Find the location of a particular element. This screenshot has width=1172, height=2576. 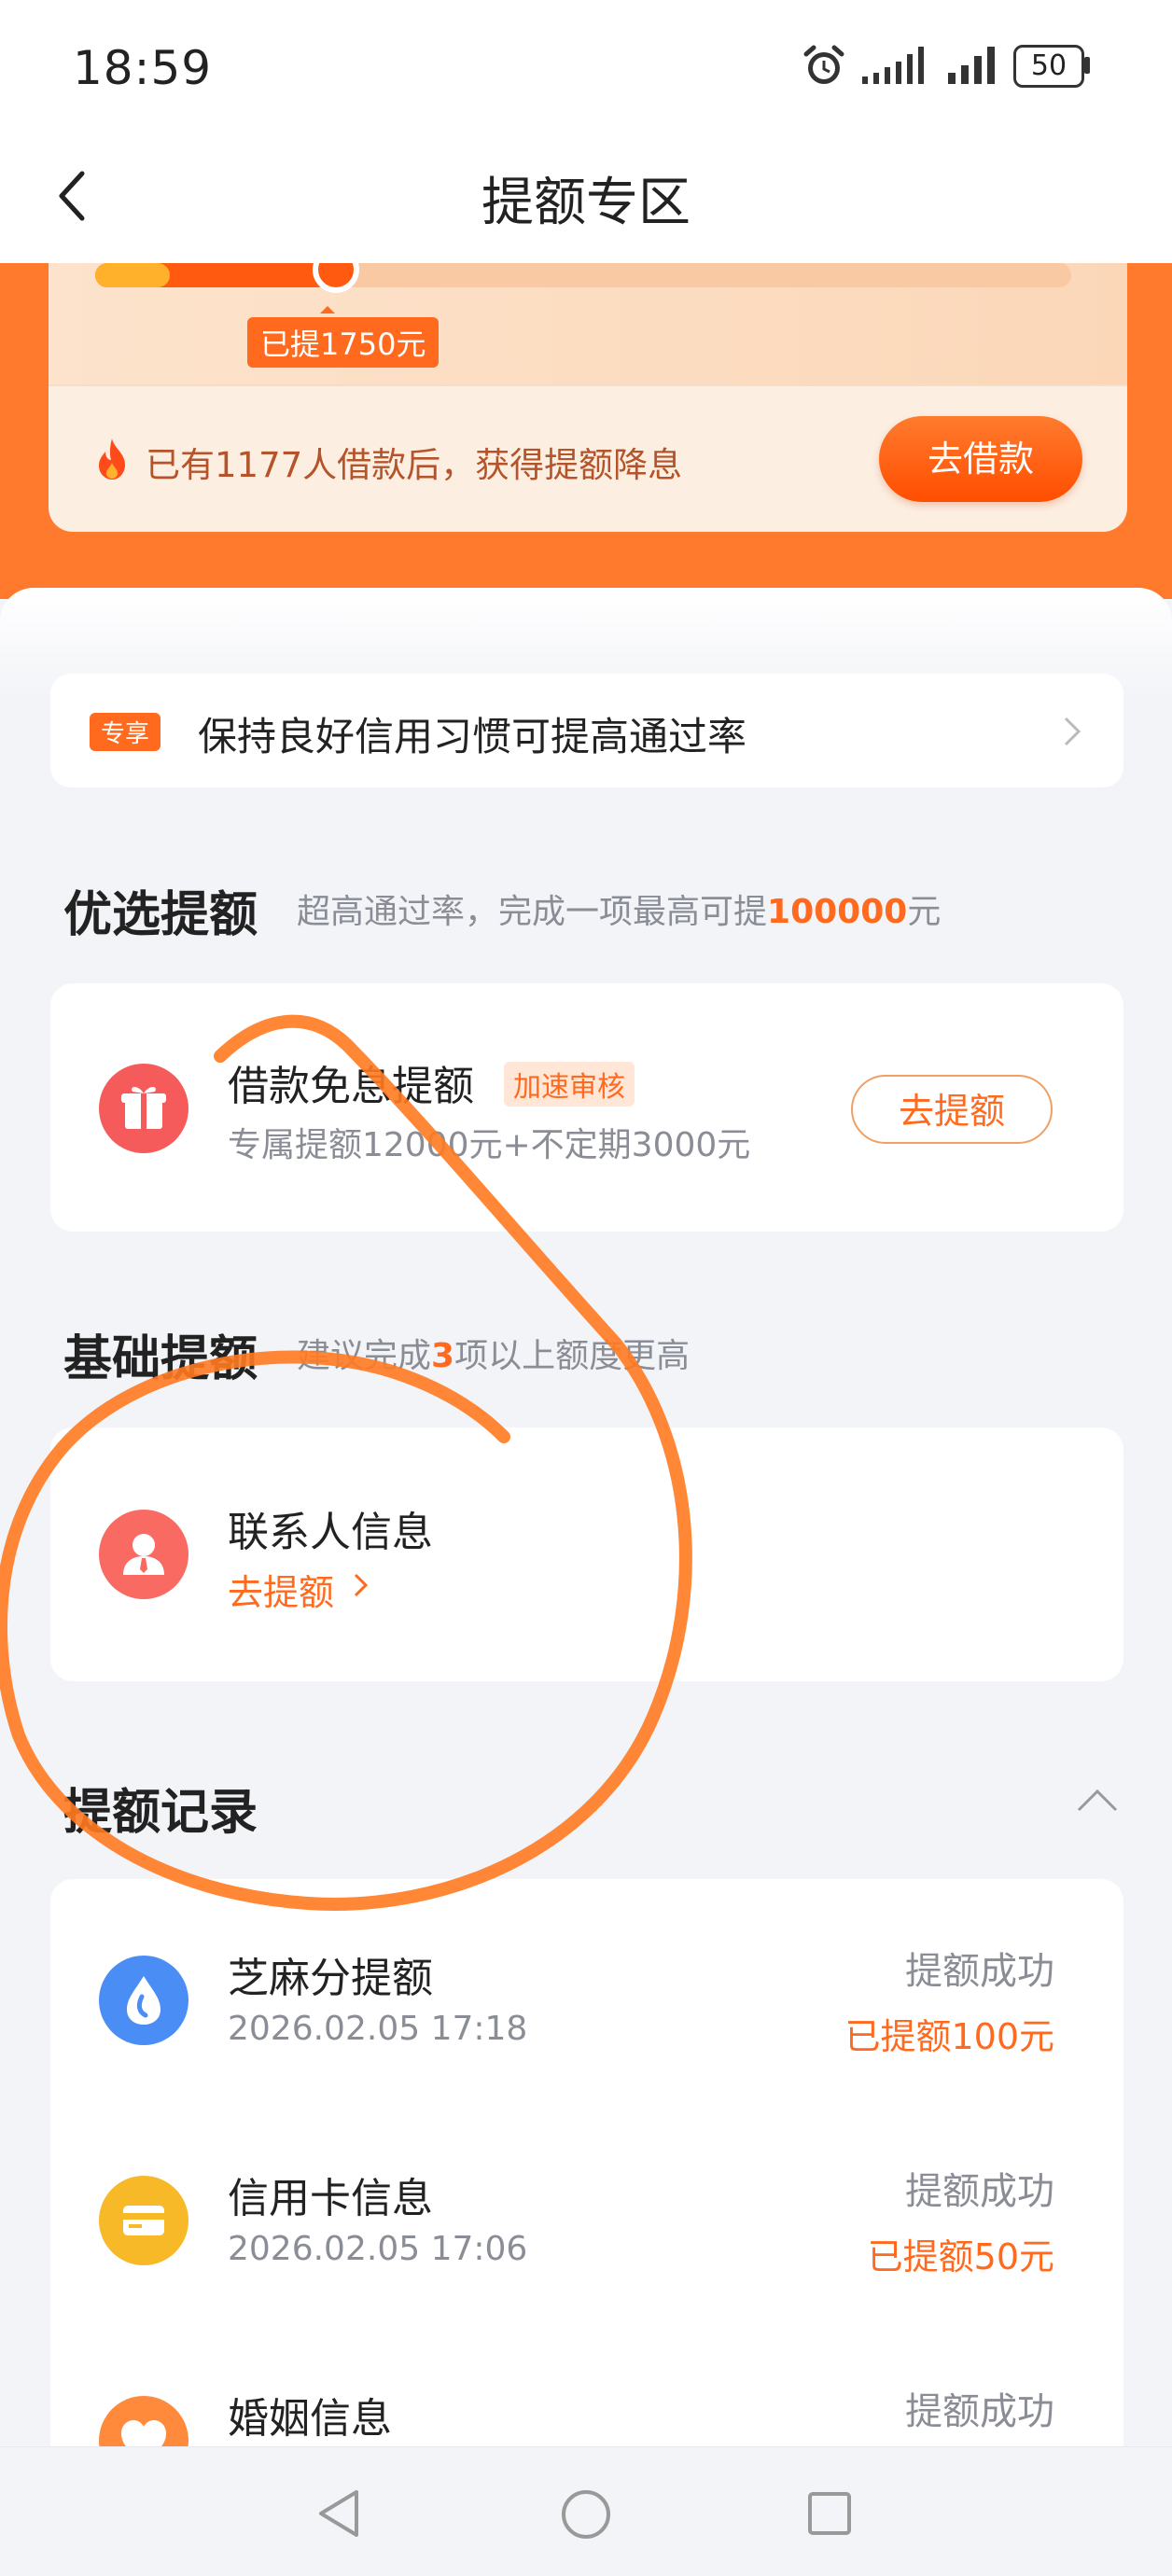

sesame-icon is located at coordinates (143, 2001).